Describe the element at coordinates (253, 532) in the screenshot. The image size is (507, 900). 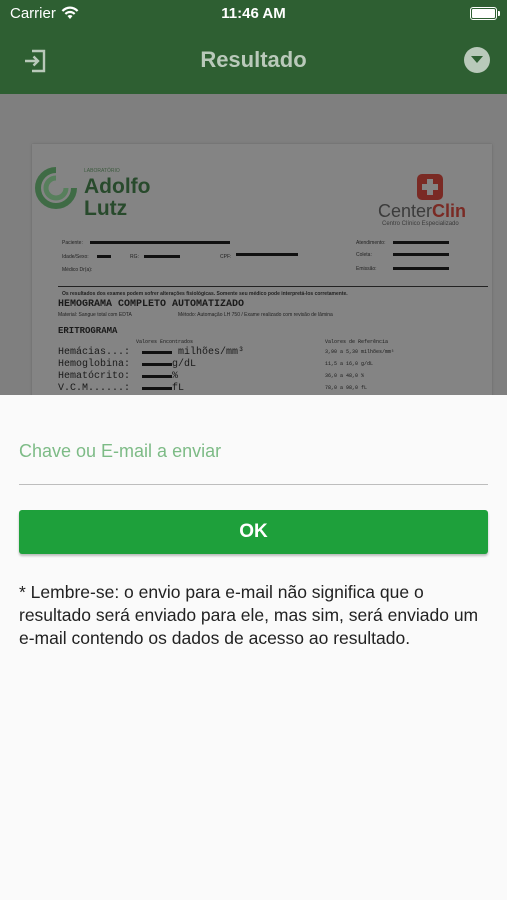
I see `ok-button: OK` at that location.